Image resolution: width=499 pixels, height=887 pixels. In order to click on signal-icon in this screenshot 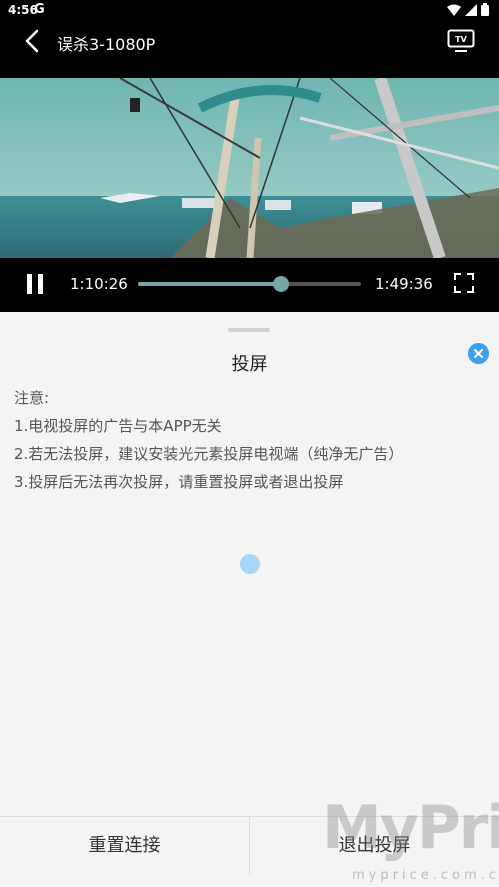, I will do `click(471, 9)`.